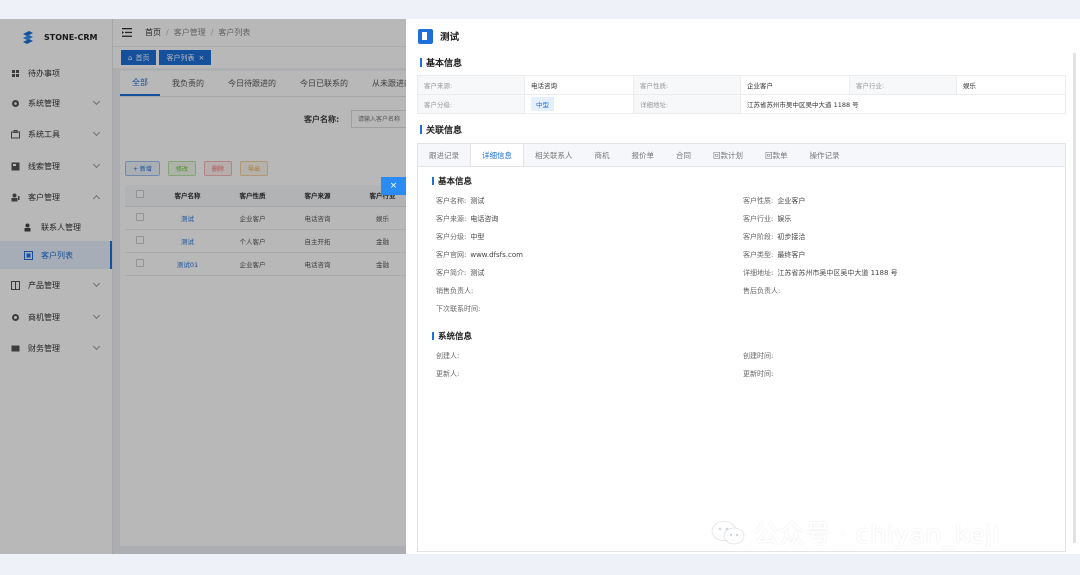 Image resolution: width=1080 pixels, height=575 pixels. I want to click on field-stage: 客户阶段: 初步接洽, so click(774, 237).